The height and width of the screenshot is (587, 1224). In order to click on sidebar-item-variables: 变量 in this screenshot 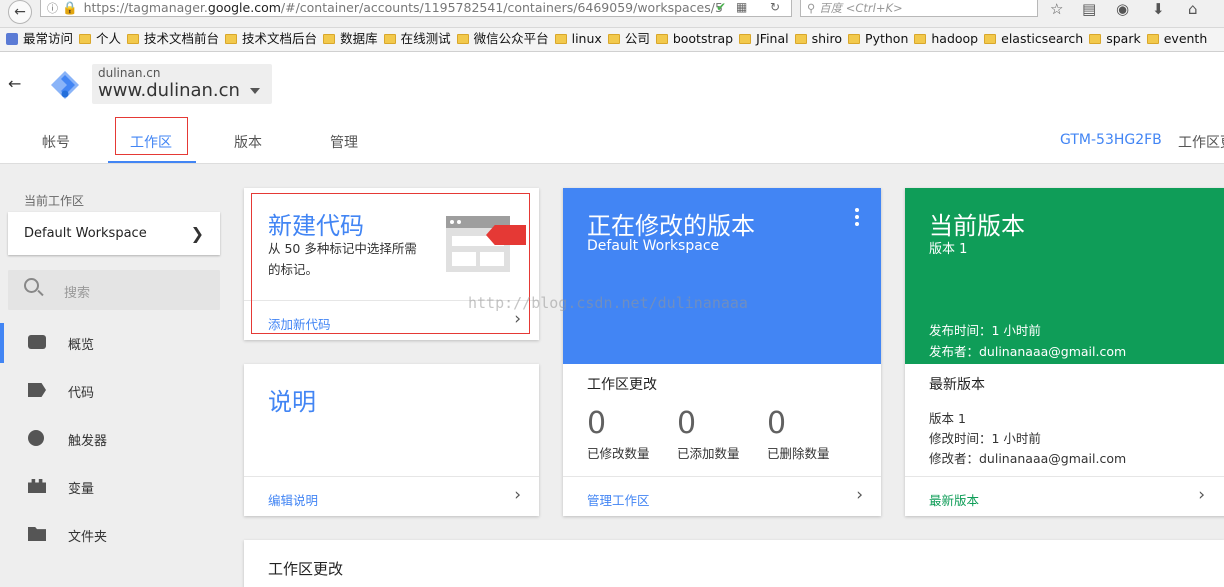, I will do `click(120, 487)`.